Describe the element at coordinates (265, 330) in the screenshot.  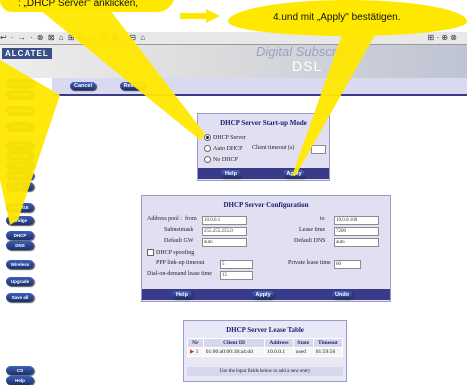
I see `lease-table-title: DHCP Server Lease Table` at that location.